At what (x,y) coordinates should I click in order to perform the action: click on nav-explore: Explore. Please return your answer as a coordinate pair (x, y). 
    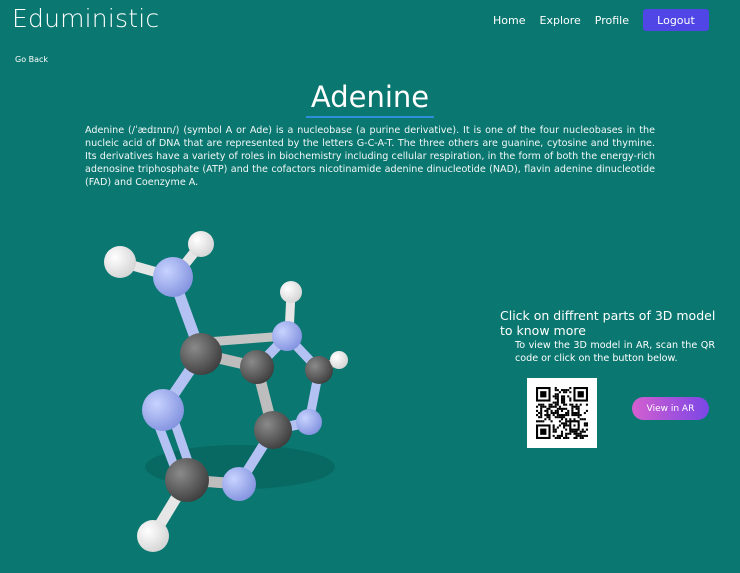
    Looking at the image, I should click on (560, 20).